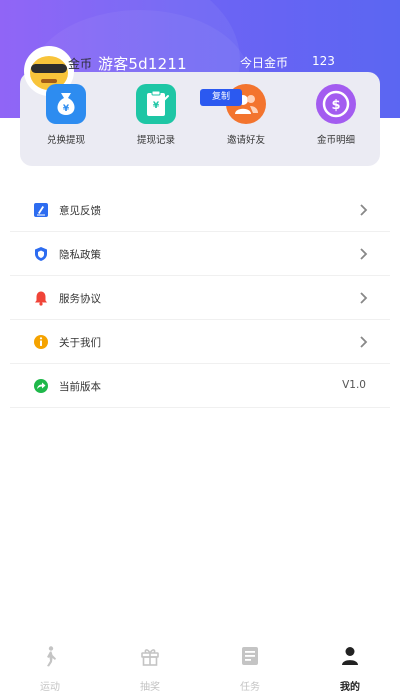 The height and width of the screenshot is (691, 400). Describe the element at coordinates (80, 211) in the screenshot. I see `menu-item-label: 意见反馈` at that location.